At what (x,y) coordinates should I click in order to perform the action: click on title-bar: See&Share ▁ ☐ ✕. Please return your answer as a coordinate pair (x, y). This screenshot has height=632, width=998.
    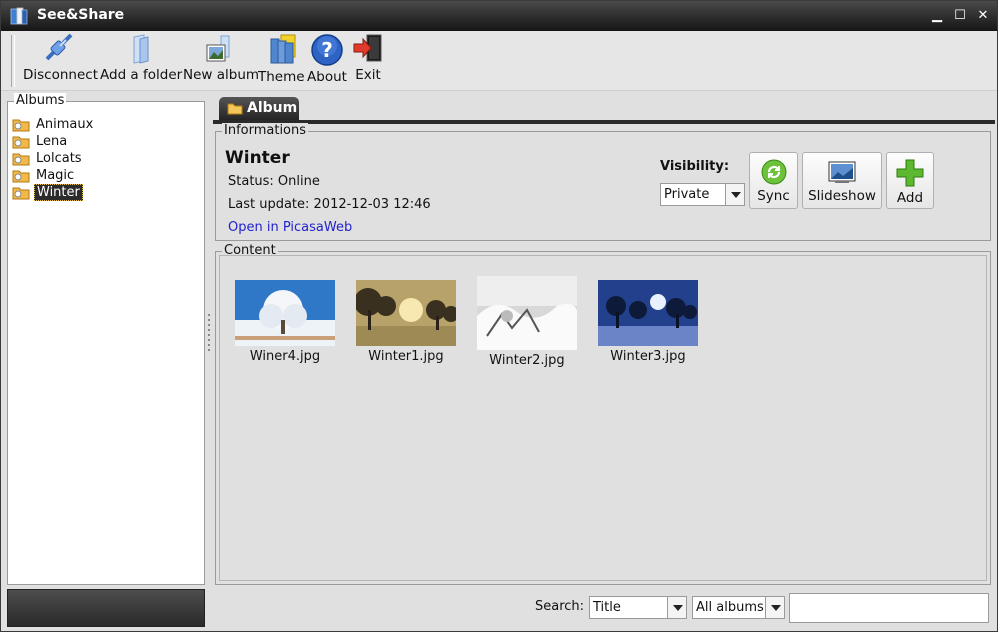
    Looking at the image, I should click on (499, 16).